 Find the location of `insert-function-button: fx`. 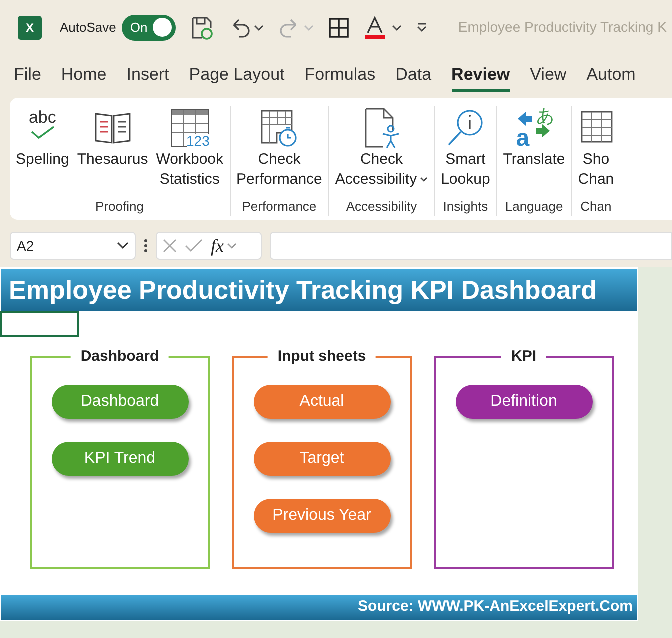

insert-function-button: fx is located at coordinates (224, 246).